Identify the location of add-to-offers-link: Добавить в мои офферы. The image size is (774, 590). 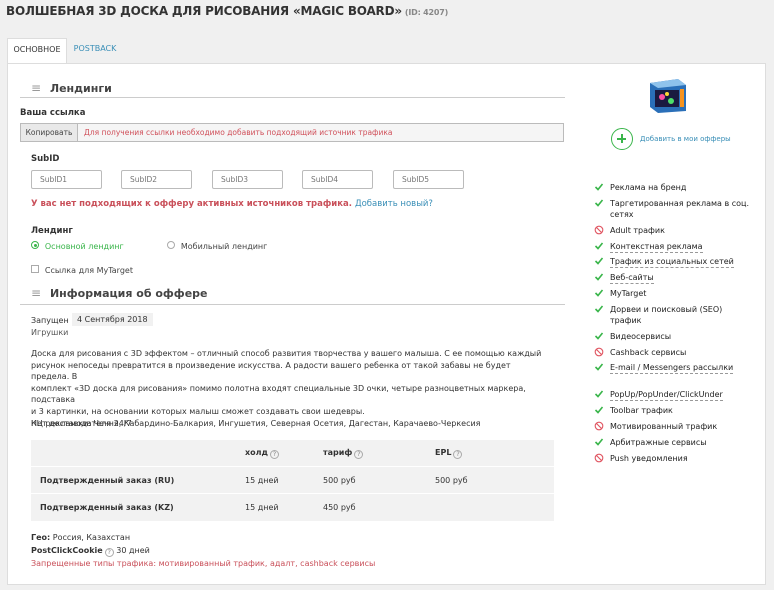
(685, 139).